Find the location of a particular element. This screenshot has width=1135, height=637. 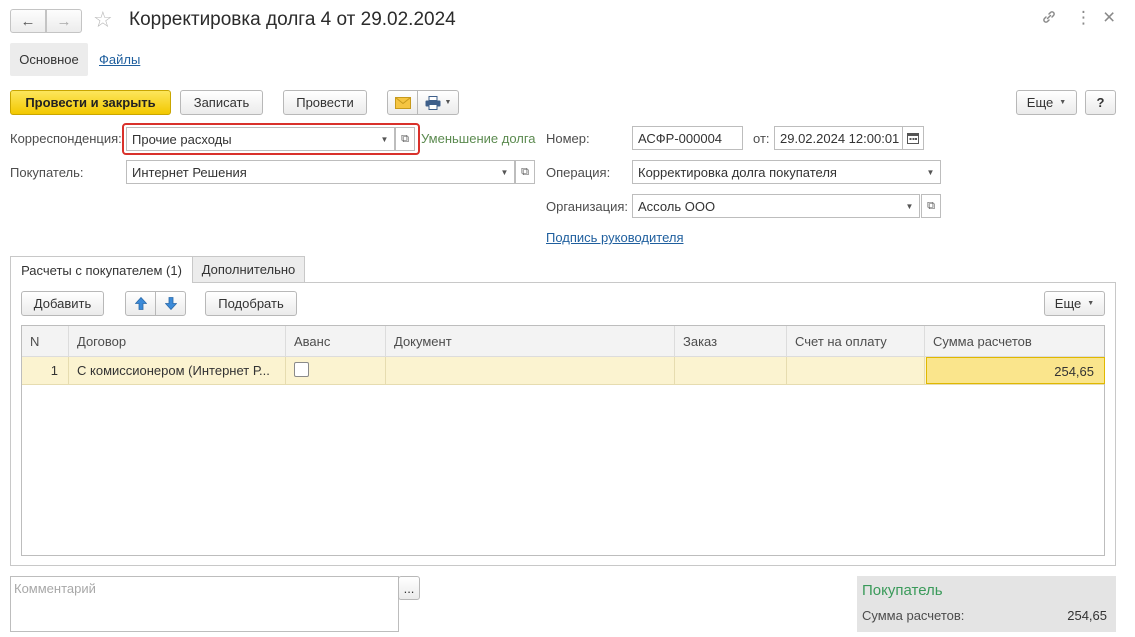

correspondence-field: Прочие расходы is located at coordinates (251, 139).